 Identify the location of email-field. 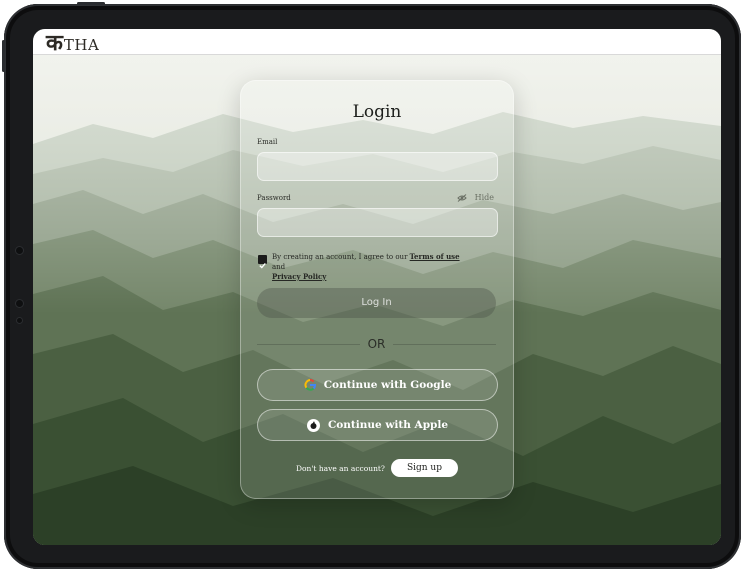
(377, 166).